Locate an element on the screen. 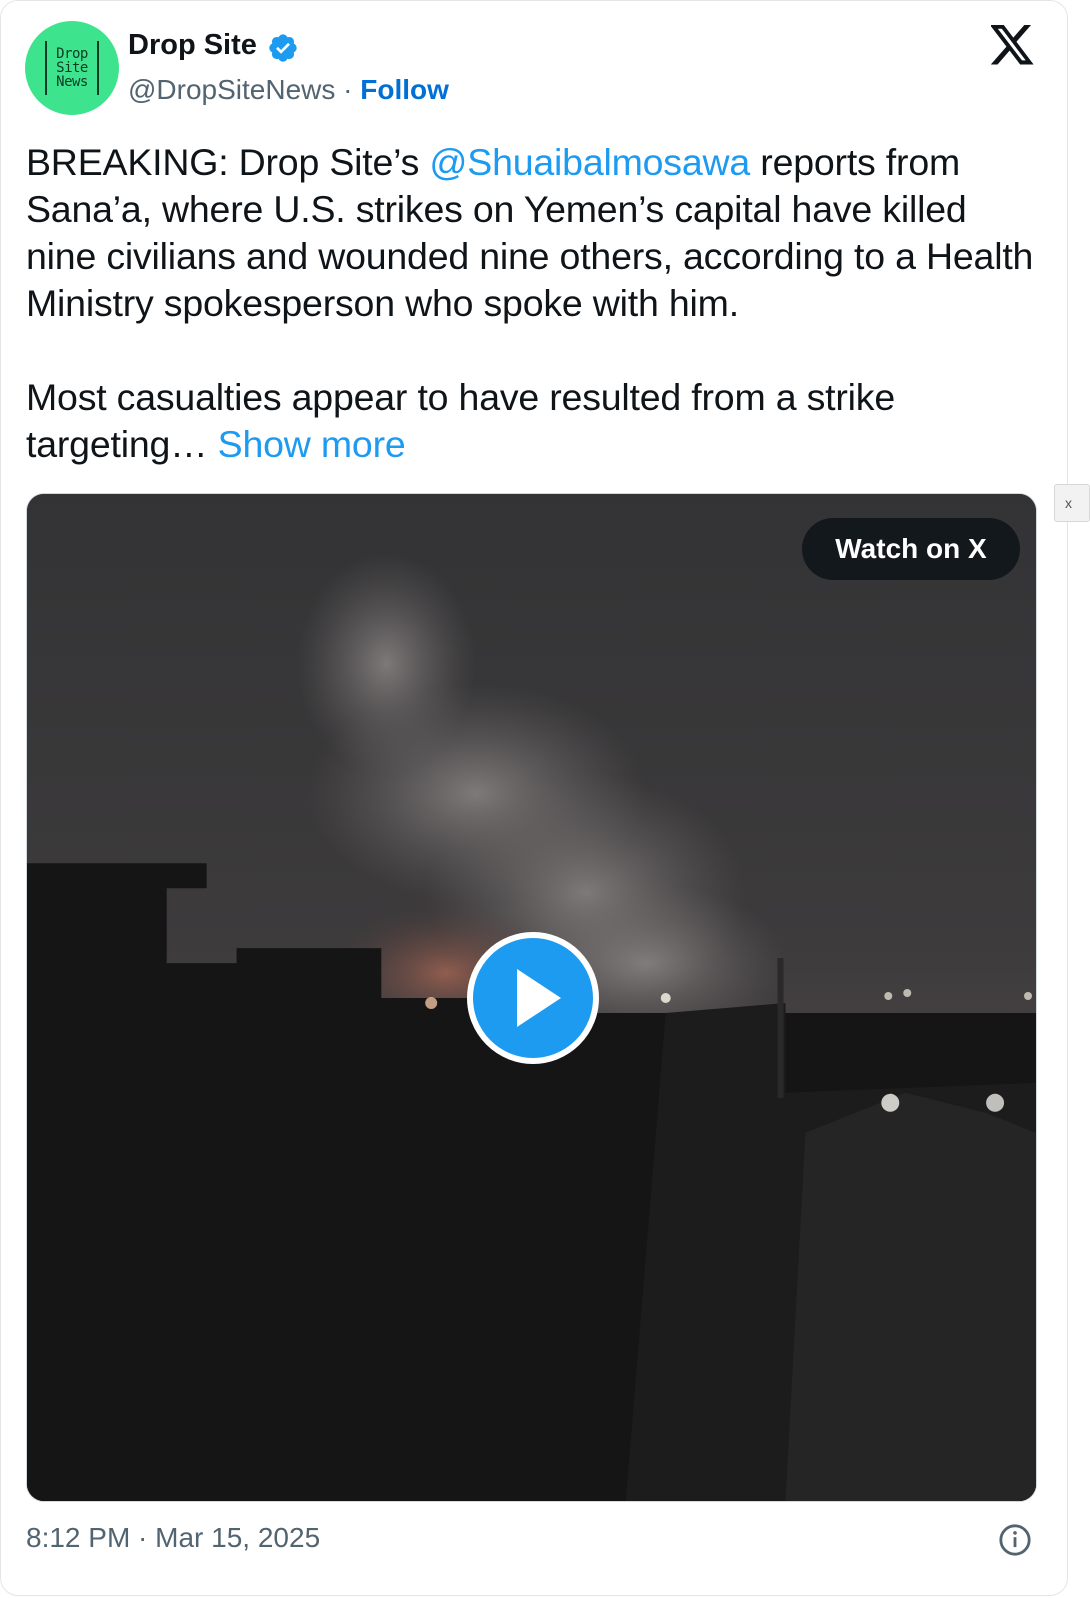 This screenshot has height=1598, width=1090. show-more-link: Show more is located at coordinates (312, 444).